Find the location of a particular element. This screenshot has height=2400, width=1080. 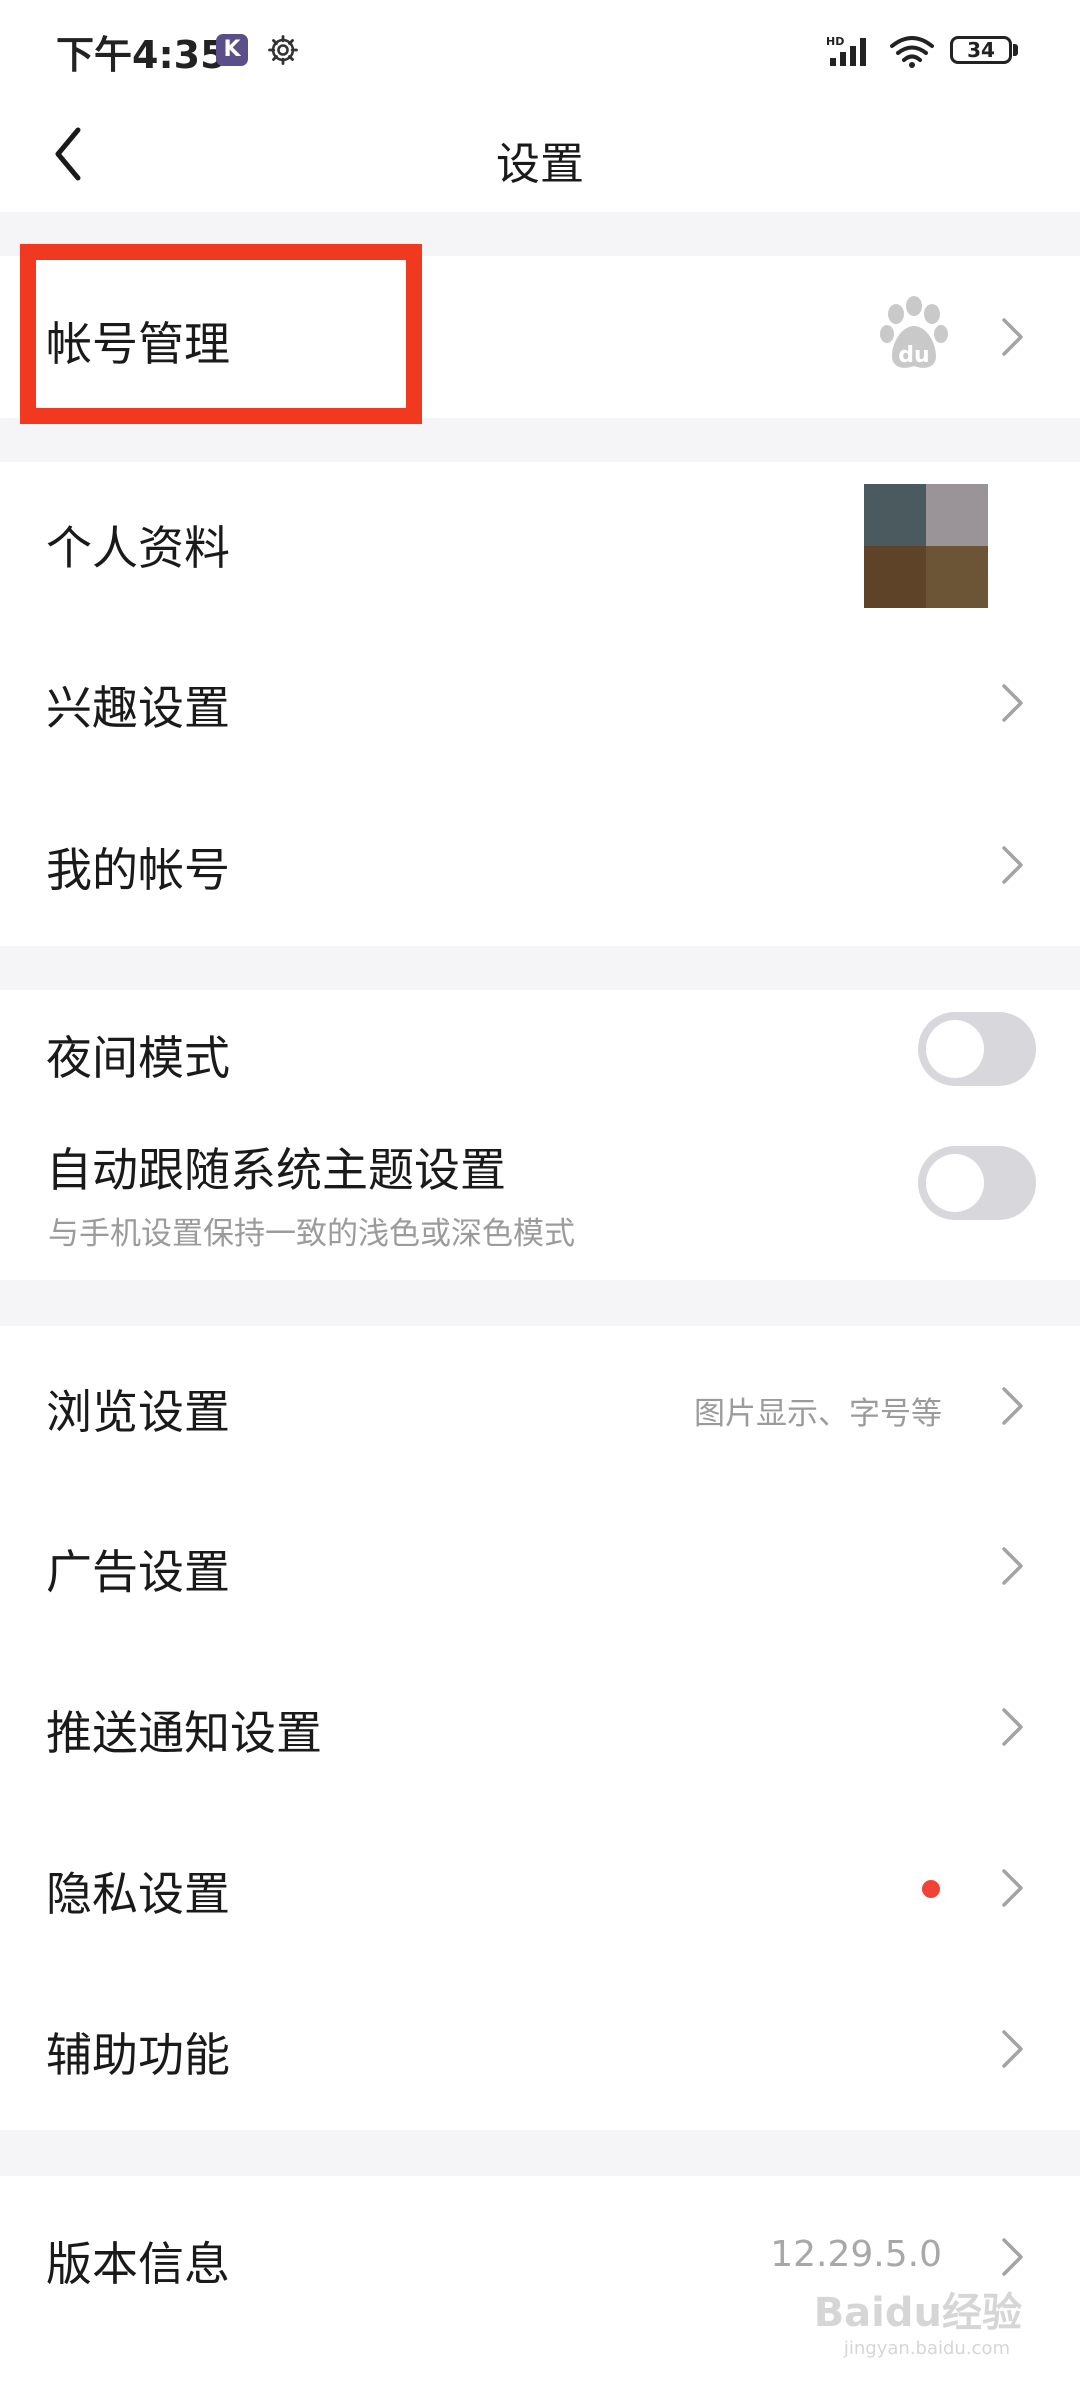

avatar is located at coordinates (926, 546).